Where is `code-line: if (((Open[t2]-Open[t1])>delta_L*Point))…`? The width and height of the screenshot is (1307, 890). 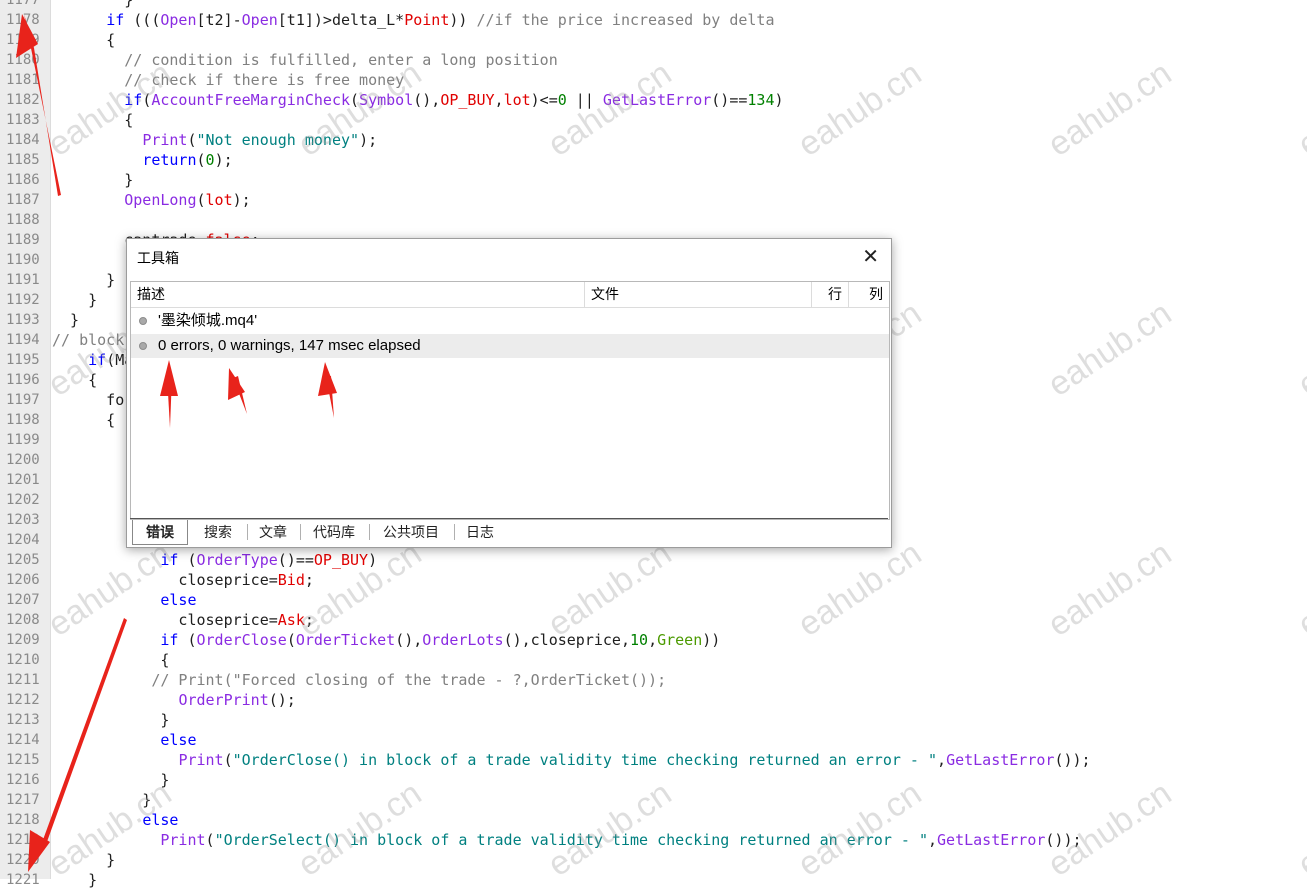 code-line: if (((Open[t2]-Open[t1])>delta_L*Point))… is located at coordinates (413, 20).